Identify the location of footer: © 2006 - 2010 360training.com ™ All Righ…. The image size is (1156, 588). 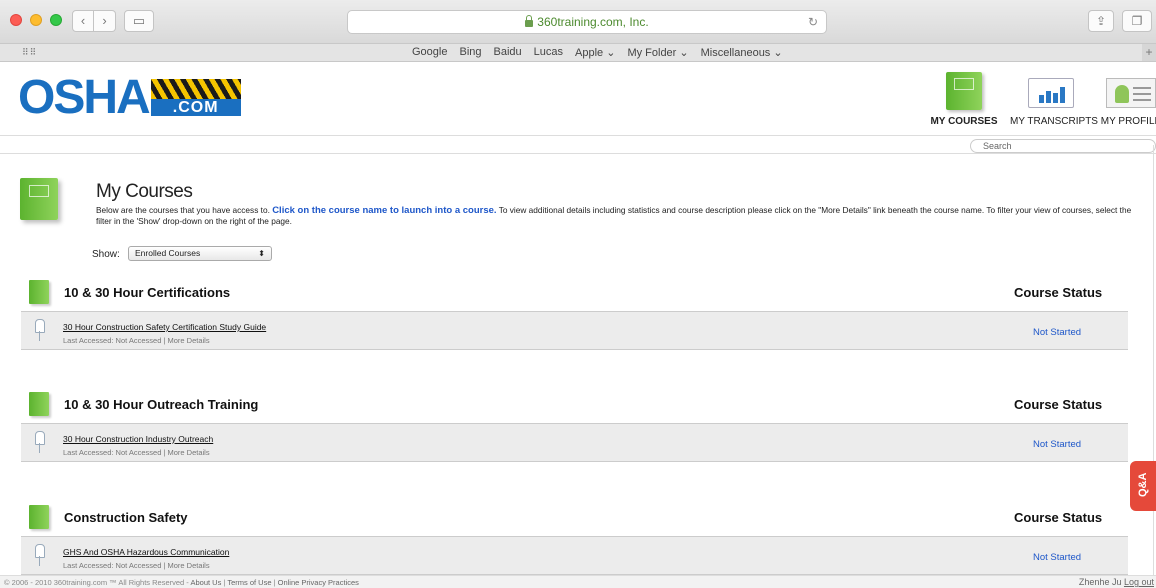
(578, 581).